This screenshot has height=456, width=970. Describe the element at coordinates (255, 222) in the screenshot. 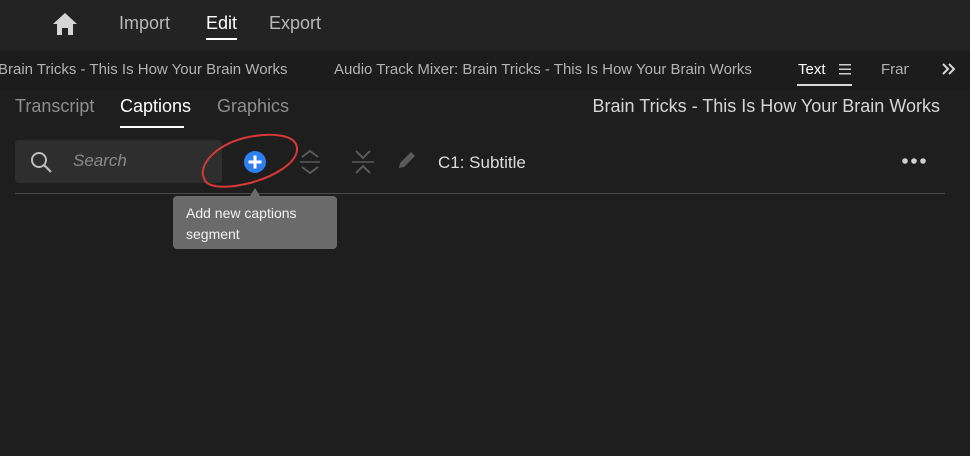

I see `tooltip: Add new captions segment` at that location.